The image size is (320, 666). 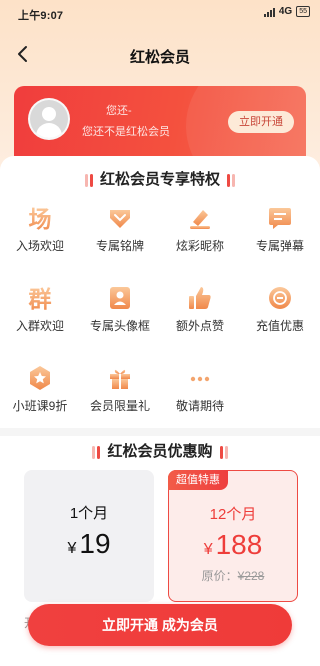 I want to click on privilege-label: 入群欢迎, so click(x=39, y=326).